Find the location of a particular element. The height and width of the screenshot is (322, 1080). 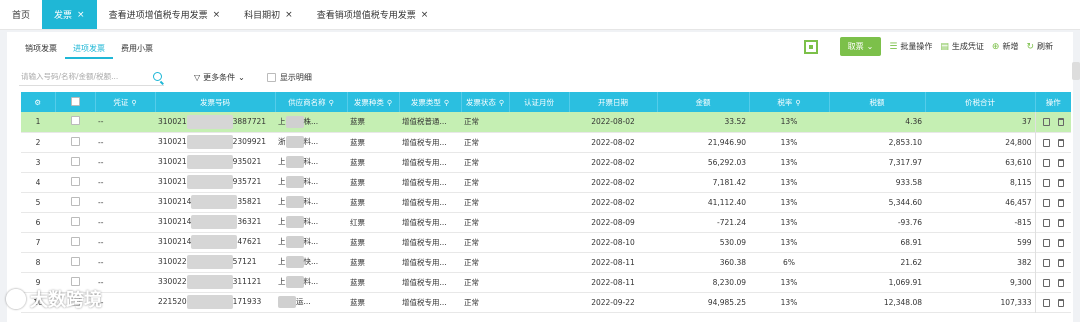

search-input is located at coordinates (81, 76).